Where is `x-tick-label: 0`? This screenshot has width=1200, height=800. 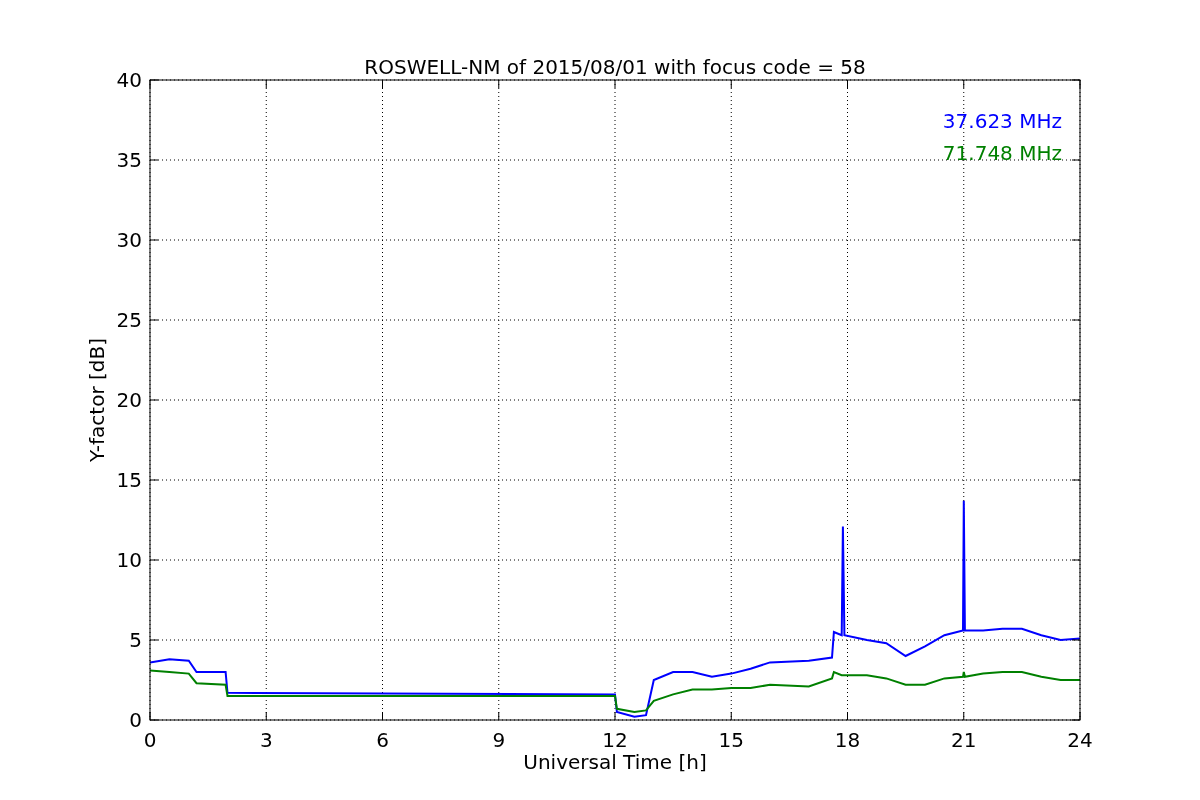 x-tick-label: 0 is located at coordinates (150, 740).